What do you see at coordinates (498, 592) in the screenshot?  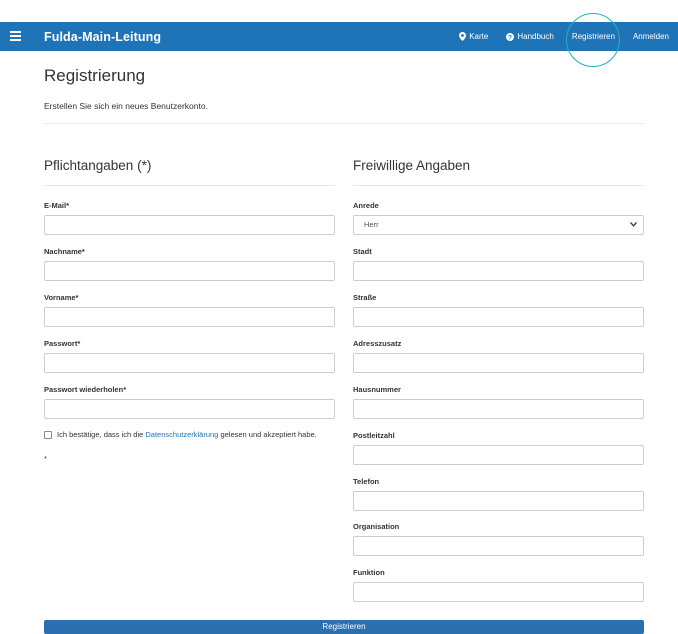 I see `funktion-field` at bounding box center [498, 592].